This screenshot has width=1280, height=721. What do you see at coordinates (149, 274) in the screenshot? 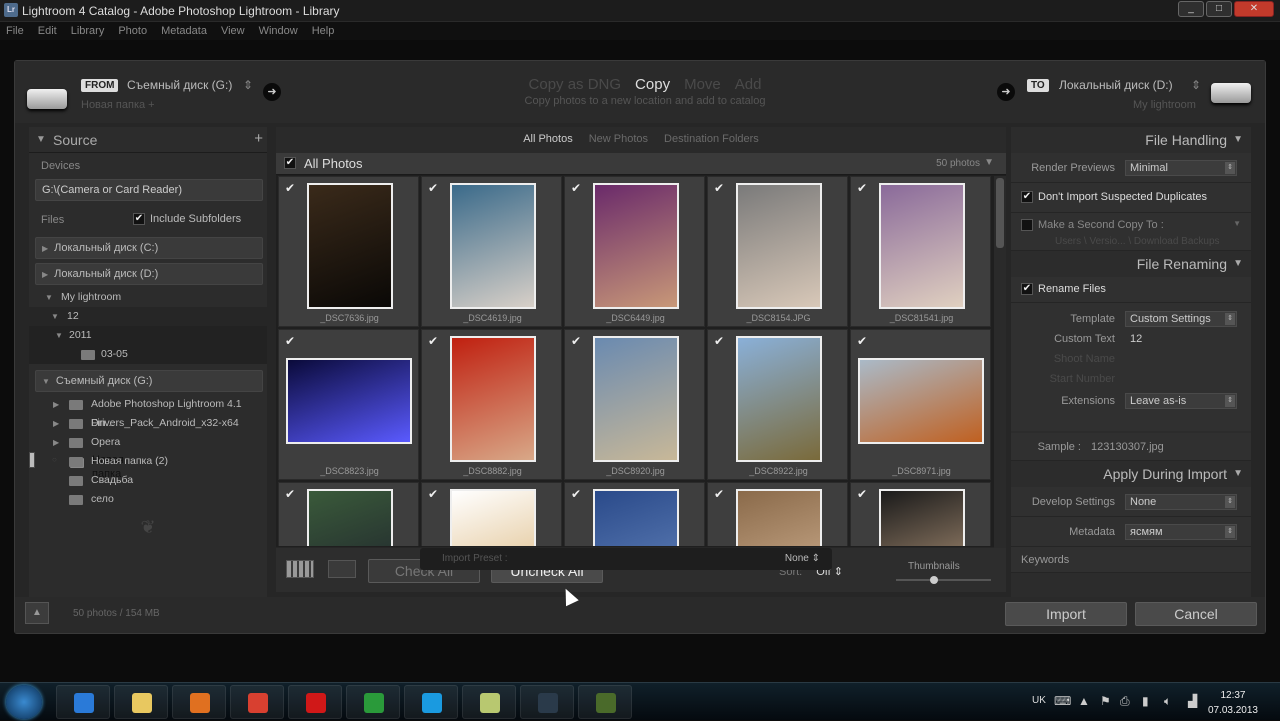
I see `disk-d: ▶ Локальный диск (D:)` at bounding box center [149, 274].